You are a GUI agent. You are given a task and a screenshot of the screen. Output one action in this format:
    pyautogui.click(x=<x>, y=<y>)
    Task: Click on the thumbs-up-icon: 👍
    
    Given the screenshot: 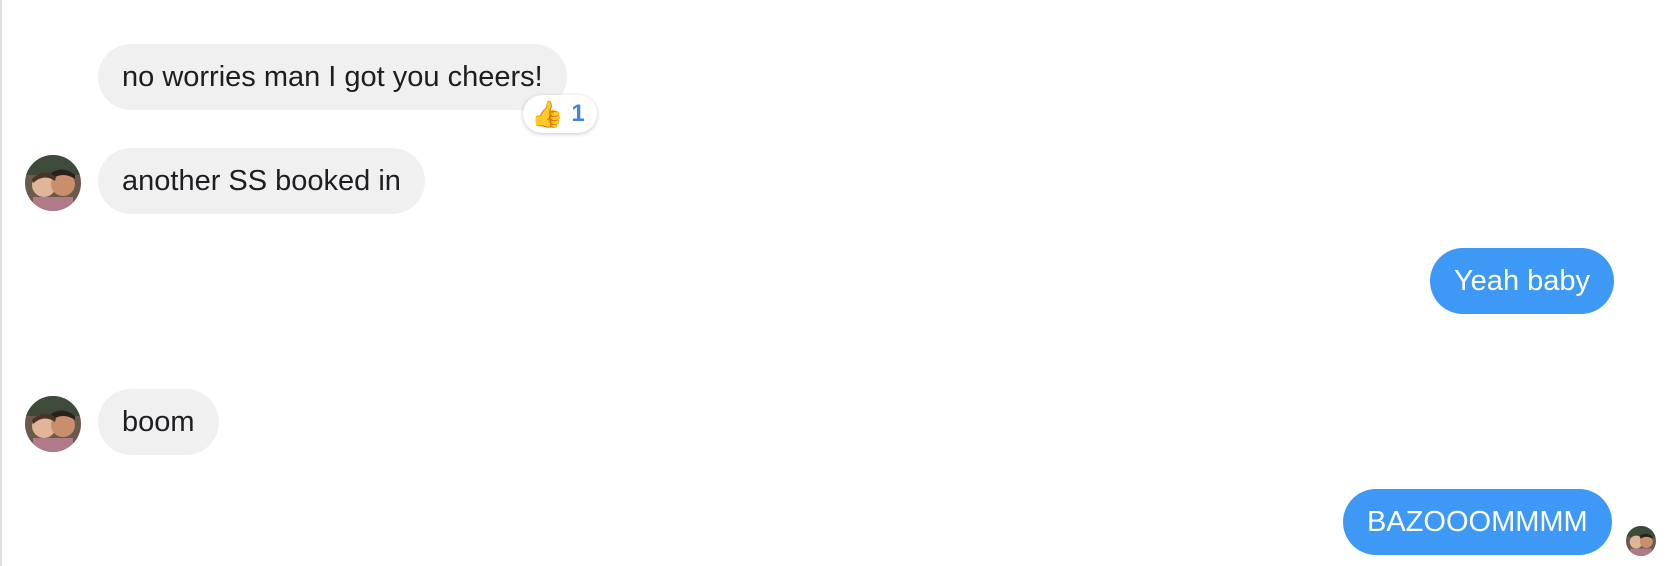 What is the action you would take?
    pyautogui.click(x=547, y=114)
    